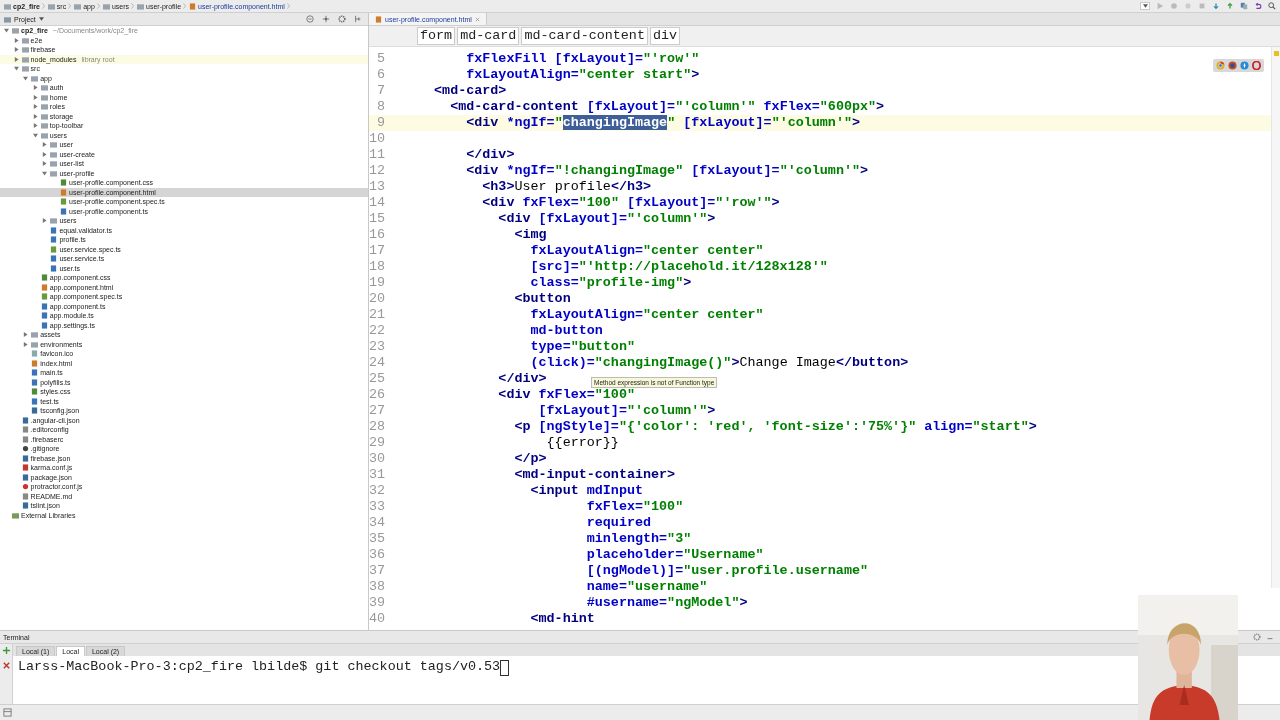 The height and width of the screenshot is (720, 1280). I want to click on line-number: 40, so click(377, 619).